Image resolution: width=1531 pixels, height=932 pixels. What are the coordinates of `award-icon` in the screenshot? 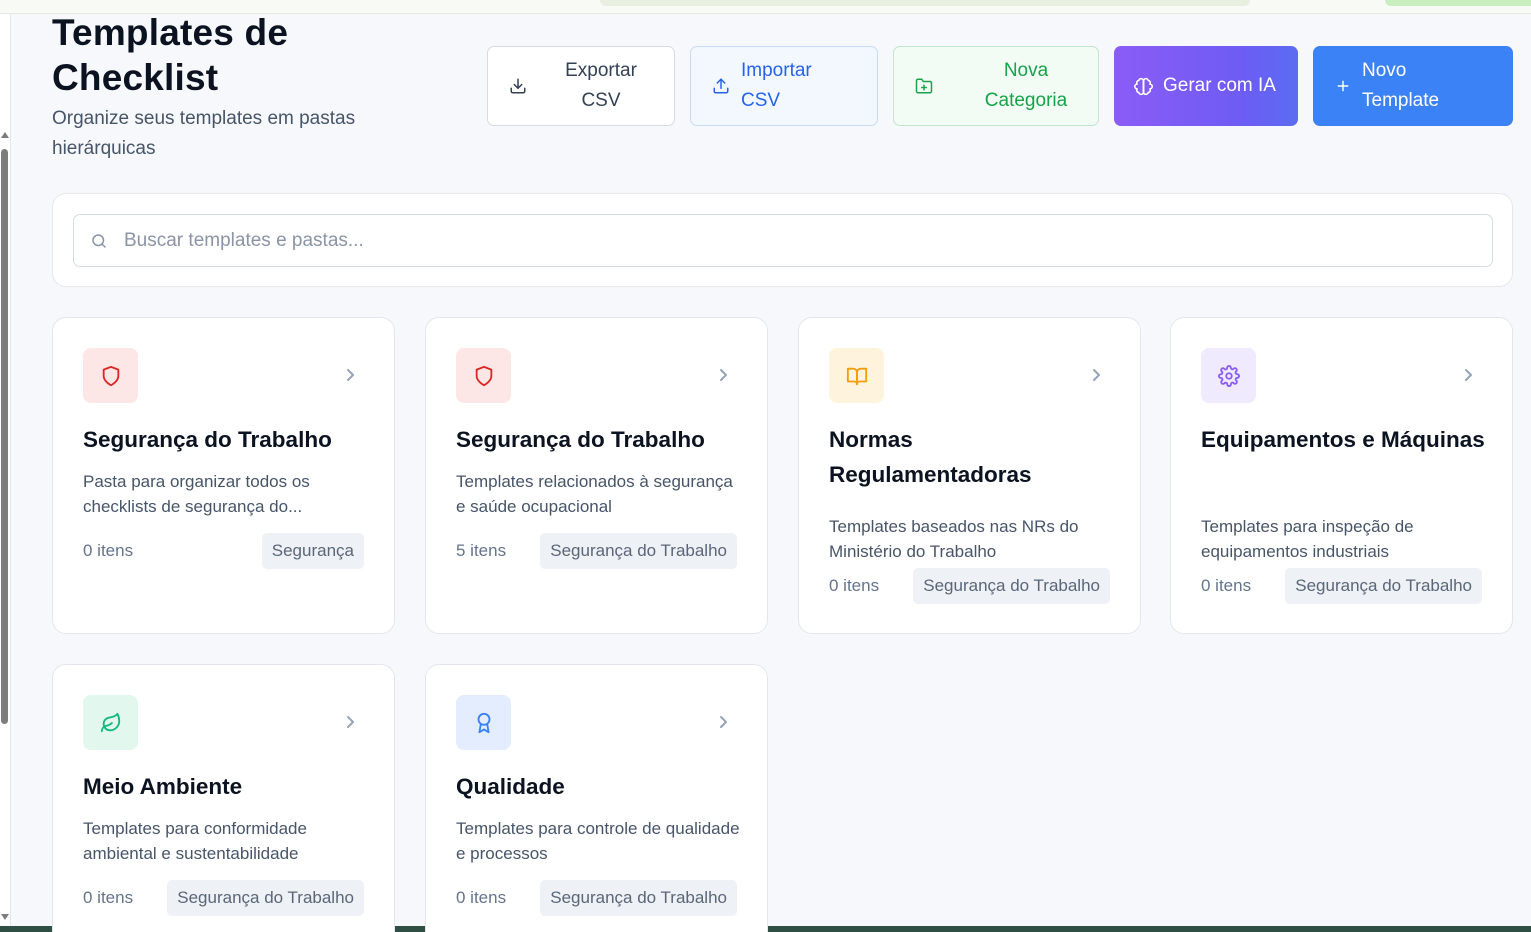 It's located at (483, 722).